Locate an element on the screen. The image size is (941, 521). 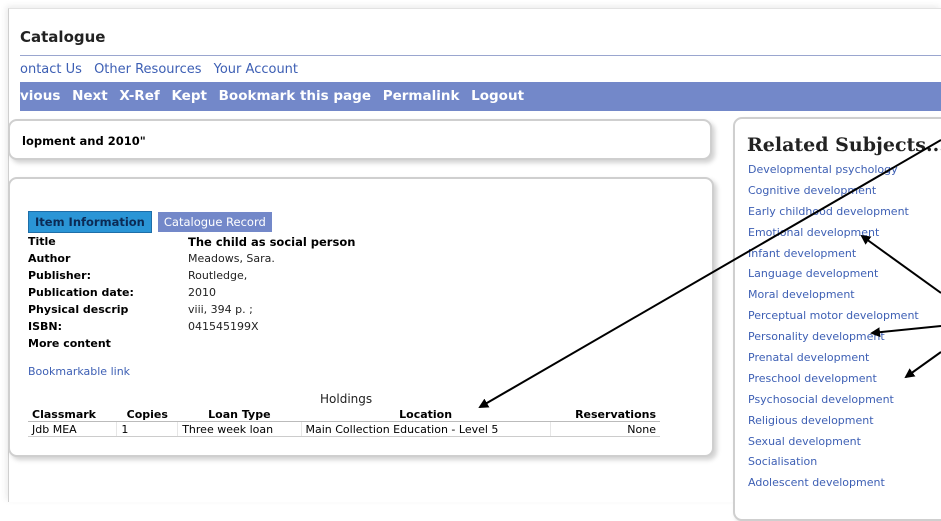
arrow-to-emotional-development is located at coordinates (900, 264).